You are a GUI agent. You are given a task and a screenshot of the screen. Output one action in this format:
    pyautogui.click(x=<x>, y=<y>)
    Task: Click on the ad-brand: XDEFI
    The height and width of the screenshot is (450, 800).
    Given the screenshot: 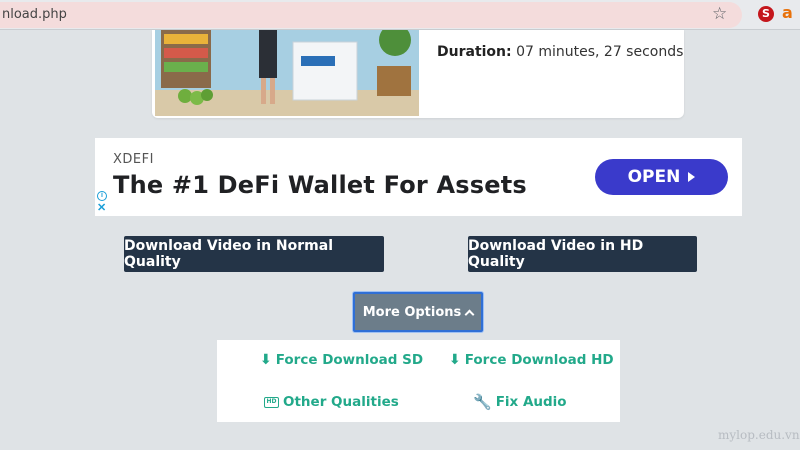 What is the action you would take?
    pyautogui.click(x=133, y=159)
    